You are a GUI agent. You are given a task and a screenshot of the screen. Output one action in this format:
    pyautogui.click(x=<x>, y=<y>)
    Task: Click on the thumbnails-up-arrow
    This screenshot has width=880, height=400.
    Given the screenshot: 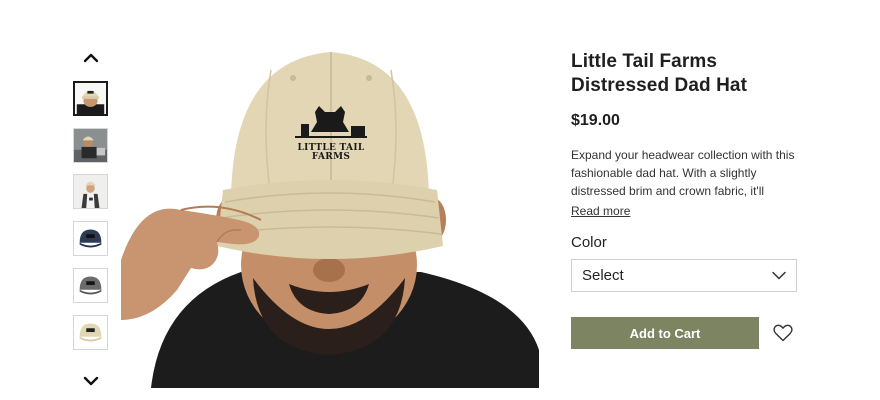 What is the action you would take?
    pyautogui.click(x=91, y=58)
    